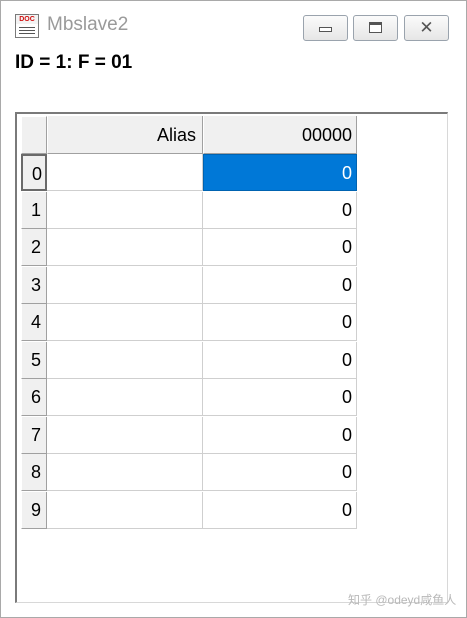 Image resolution: width=467 pixels, height=618 pixels. What do you see at coordinates (34, 210) in the screenshot?
I see `row-header: 1` at bounding box center [34, 210].